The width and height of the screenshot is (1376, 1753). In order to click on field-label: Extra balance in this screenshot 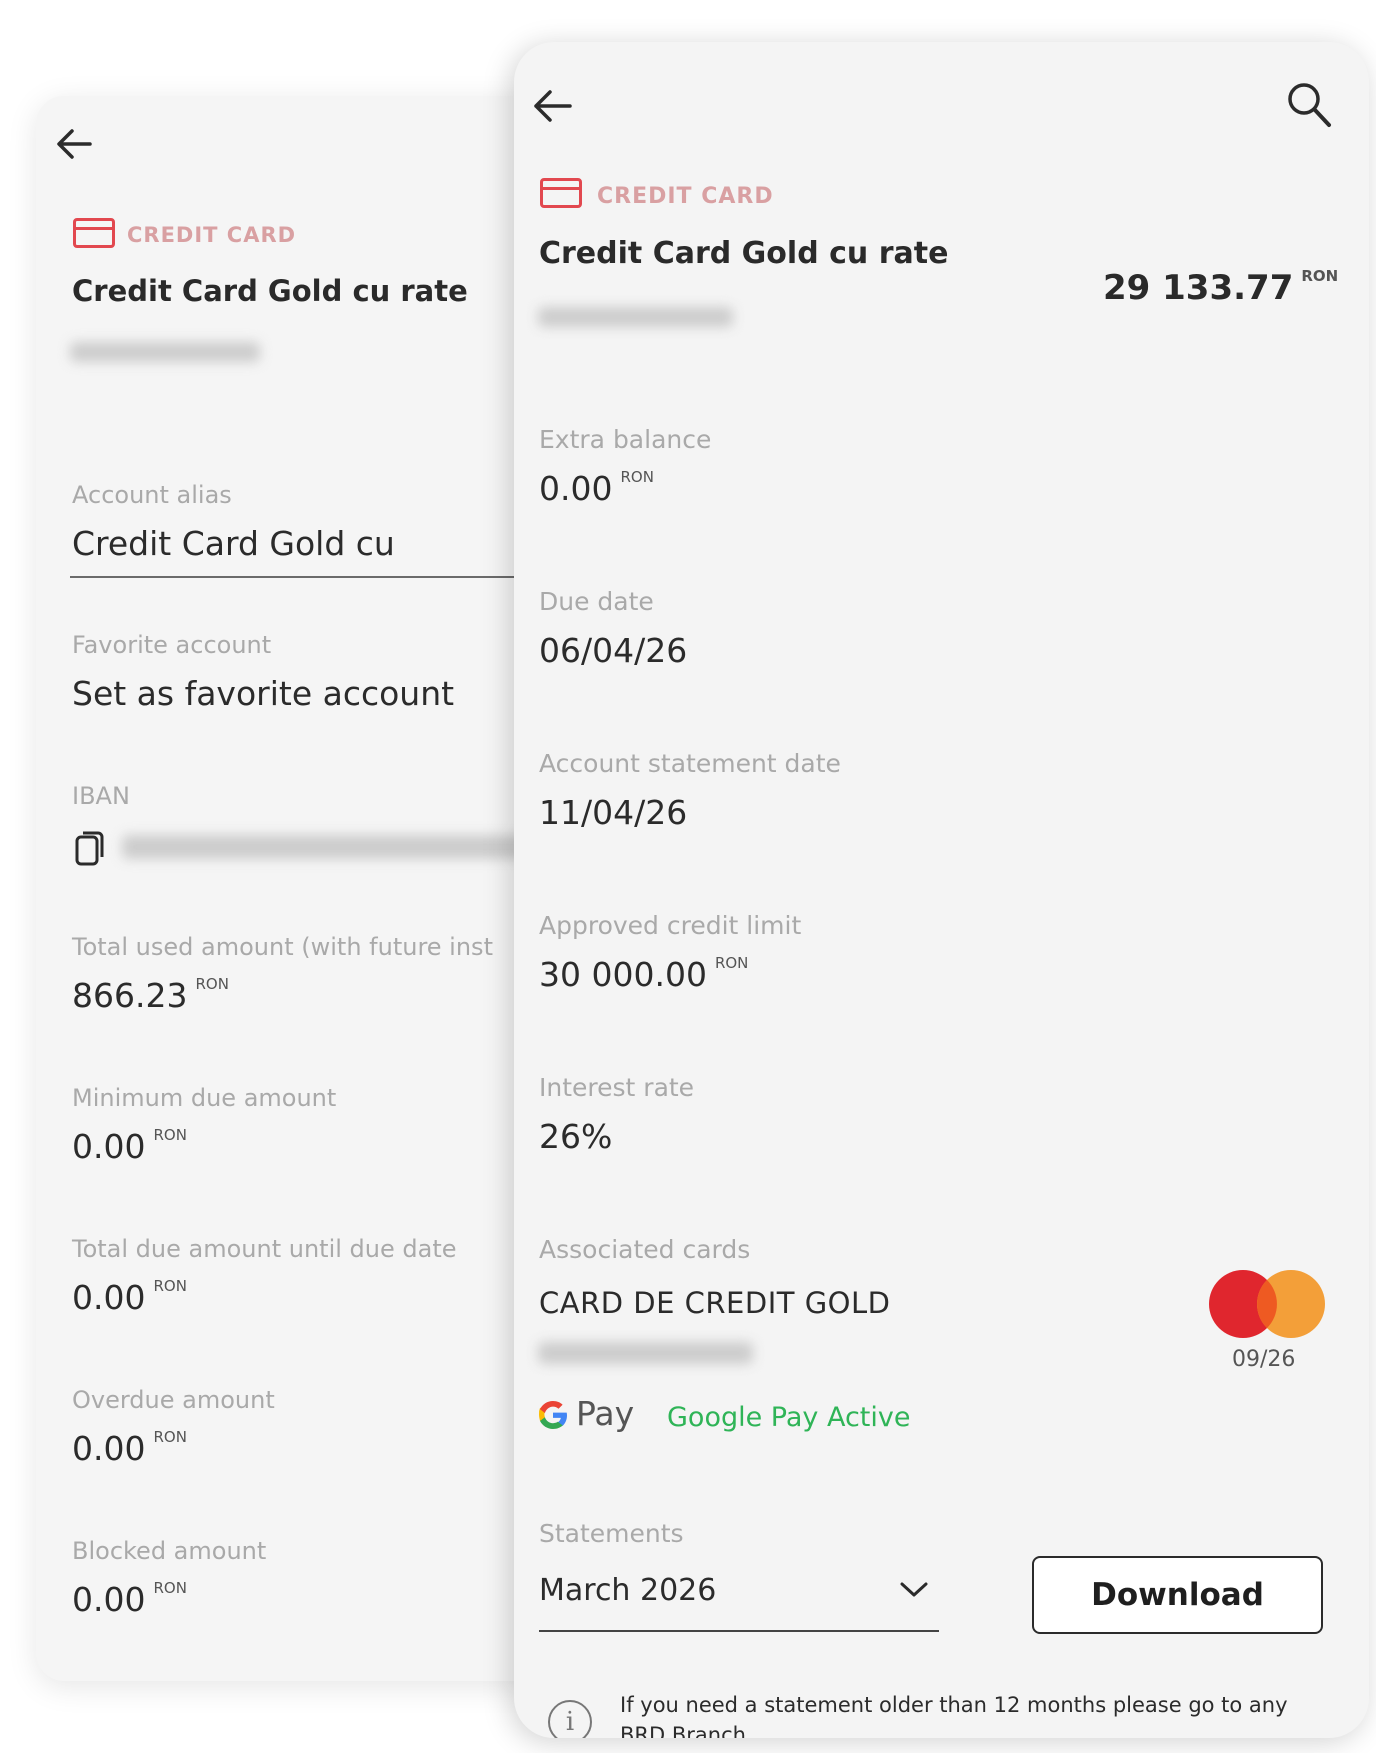, I will do `click(625, 439)`.